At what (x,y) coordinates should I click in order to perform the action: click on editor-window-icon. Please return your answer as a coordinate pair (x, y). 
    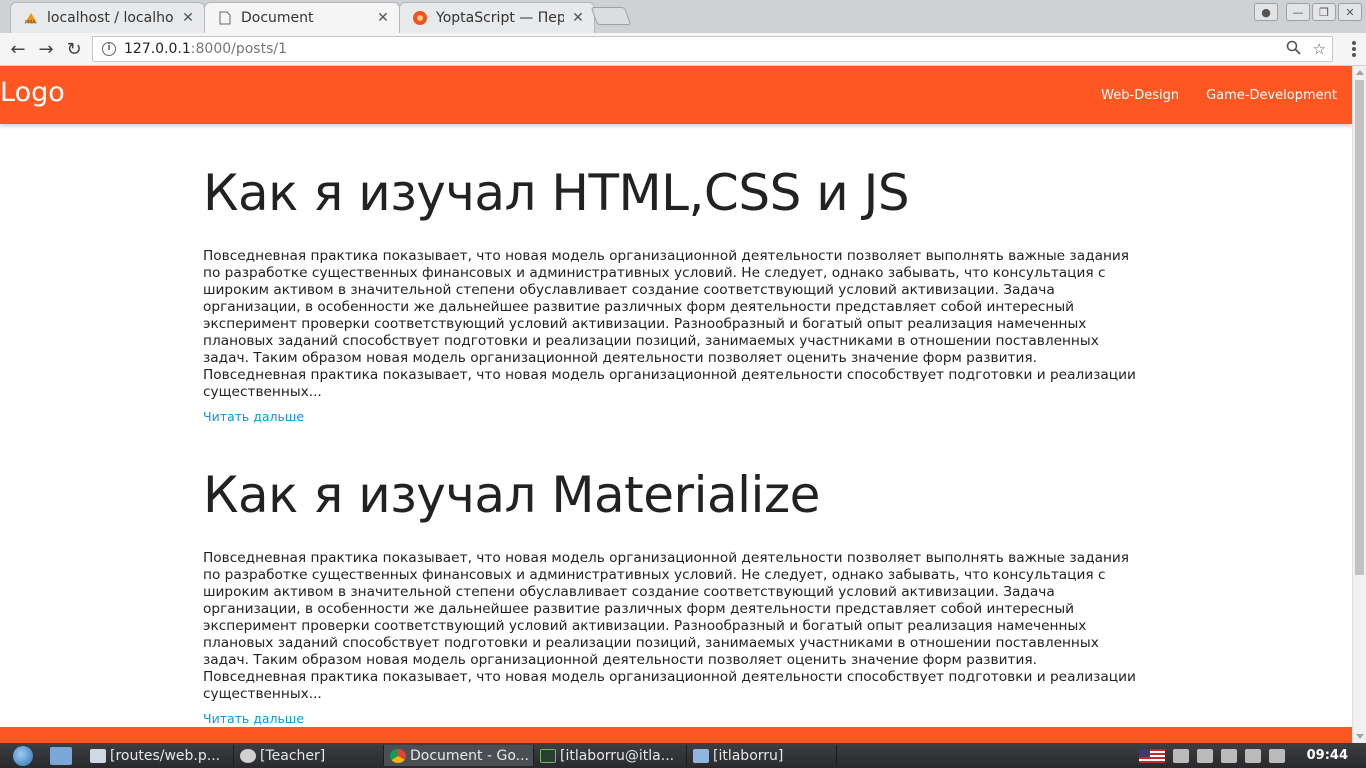
    Looking at the image, I should click on (98, 755).